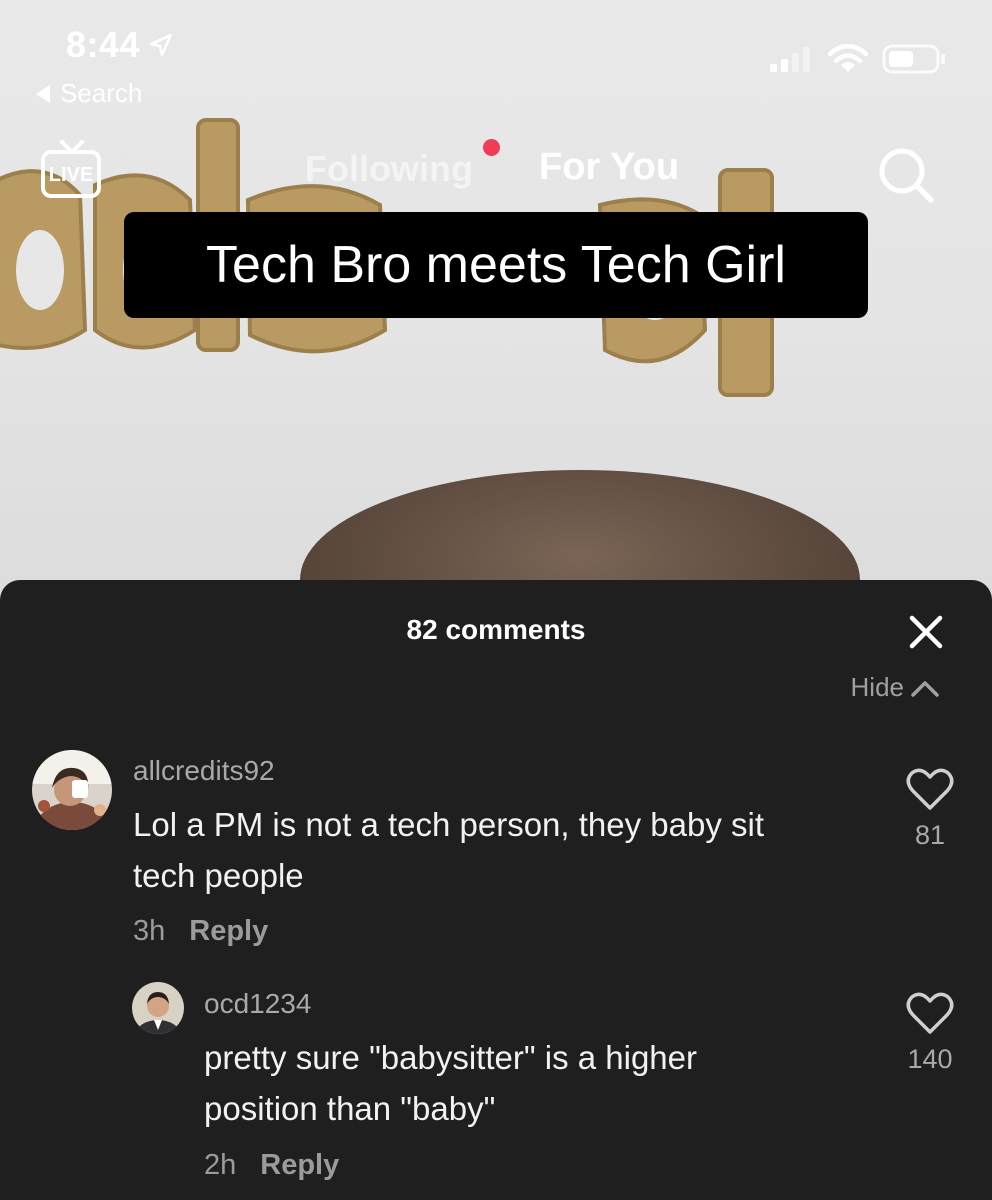 The width and height of the screenshot is (992, 1200). I want to click on status-time: 8:44, so click(120, 45).